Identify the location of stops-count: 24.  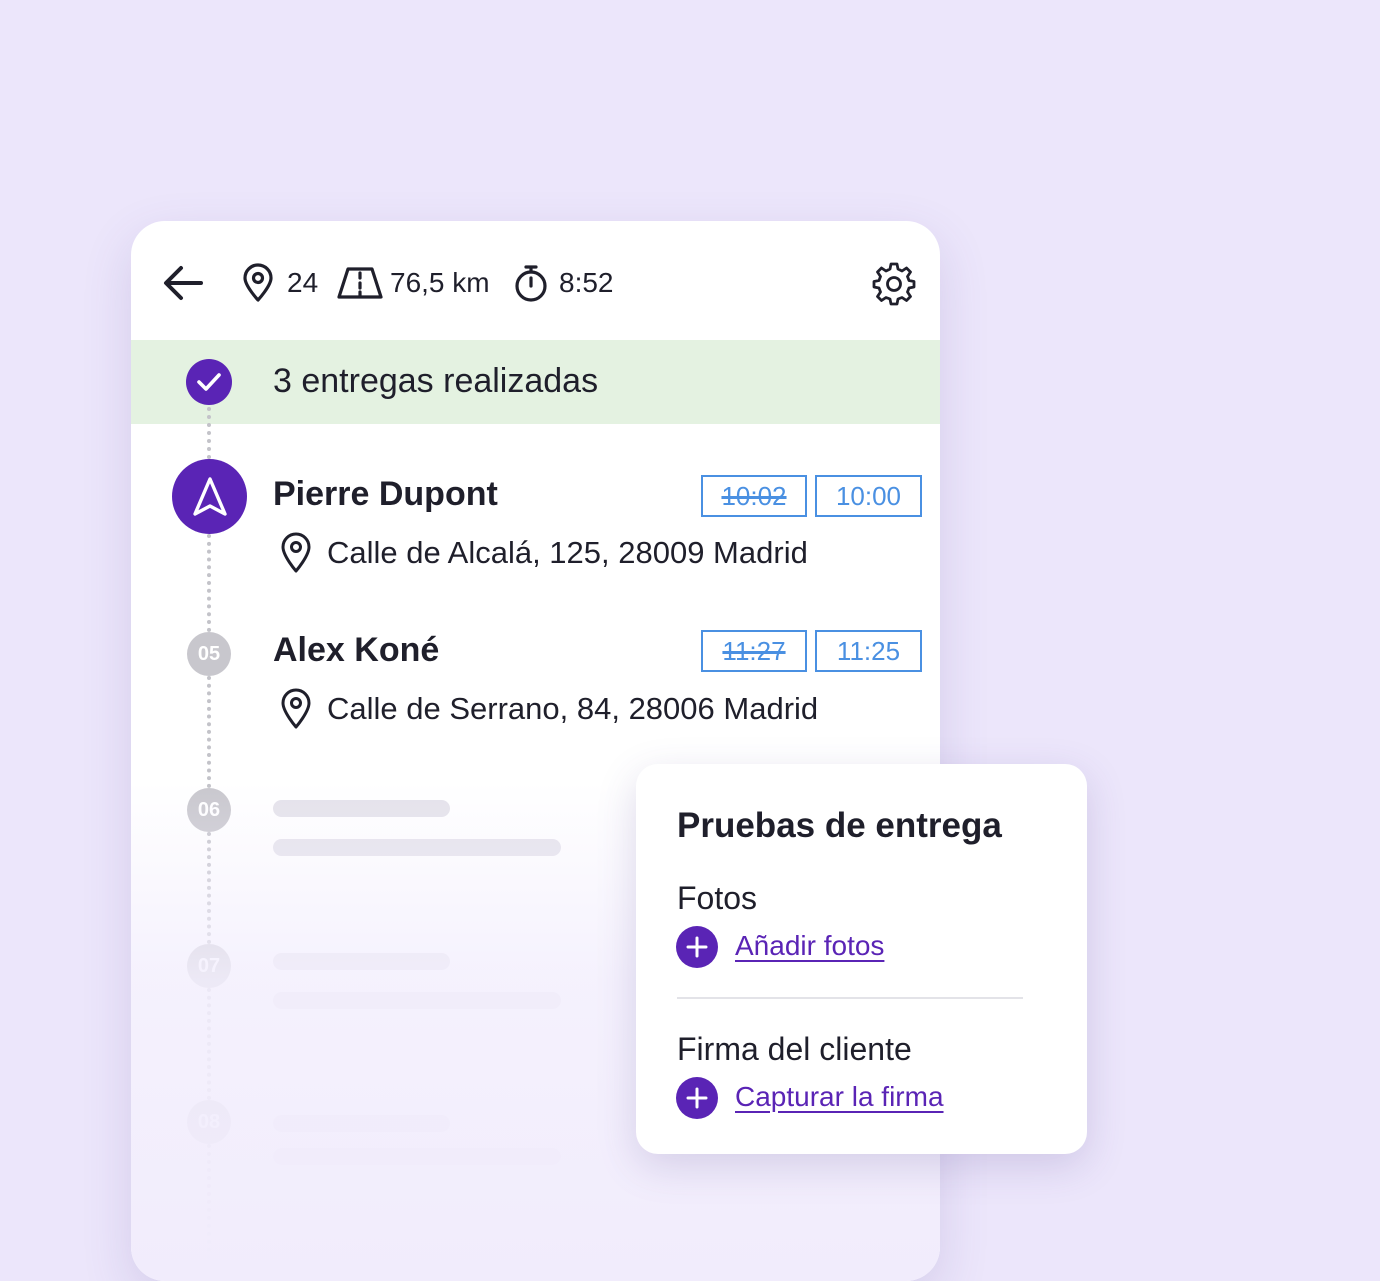
(303, 282).